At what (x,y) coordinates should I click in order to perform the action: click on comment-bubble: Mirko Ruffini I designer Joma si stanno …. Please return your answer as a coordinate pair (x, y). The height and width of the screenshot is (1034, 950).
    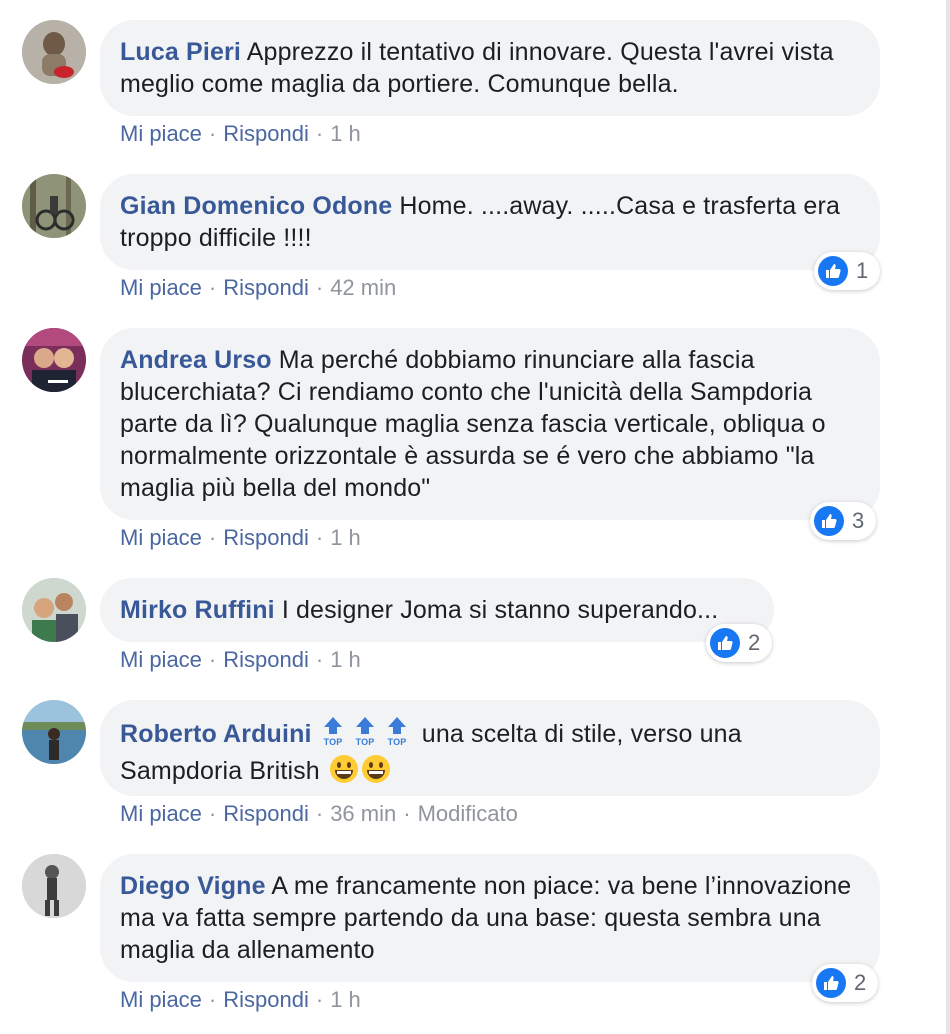
    Looking at the image, I should click on (437, 610).